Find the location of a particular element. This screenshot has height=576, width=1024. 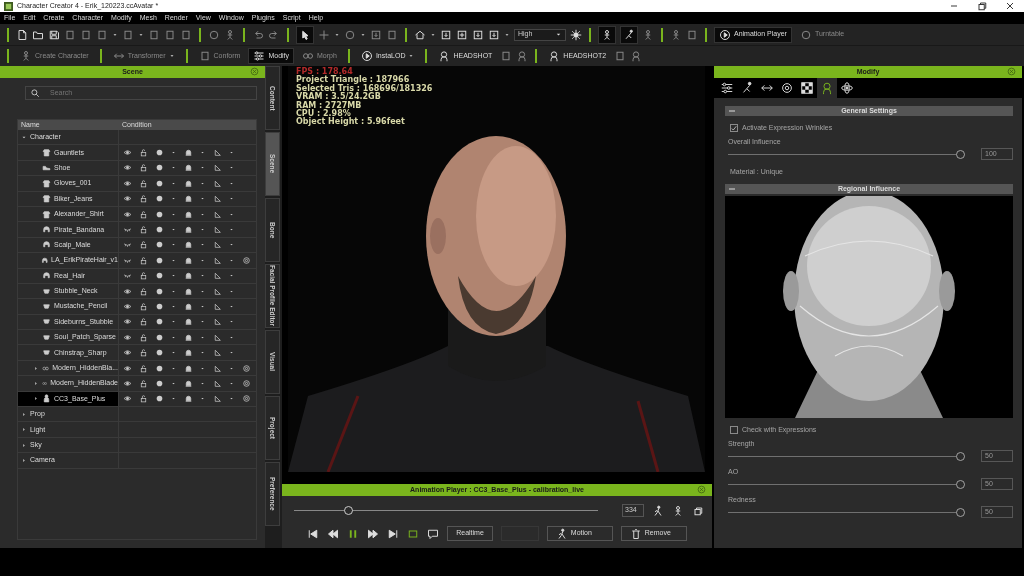

pose-icon is located at coordinates (629, 34).